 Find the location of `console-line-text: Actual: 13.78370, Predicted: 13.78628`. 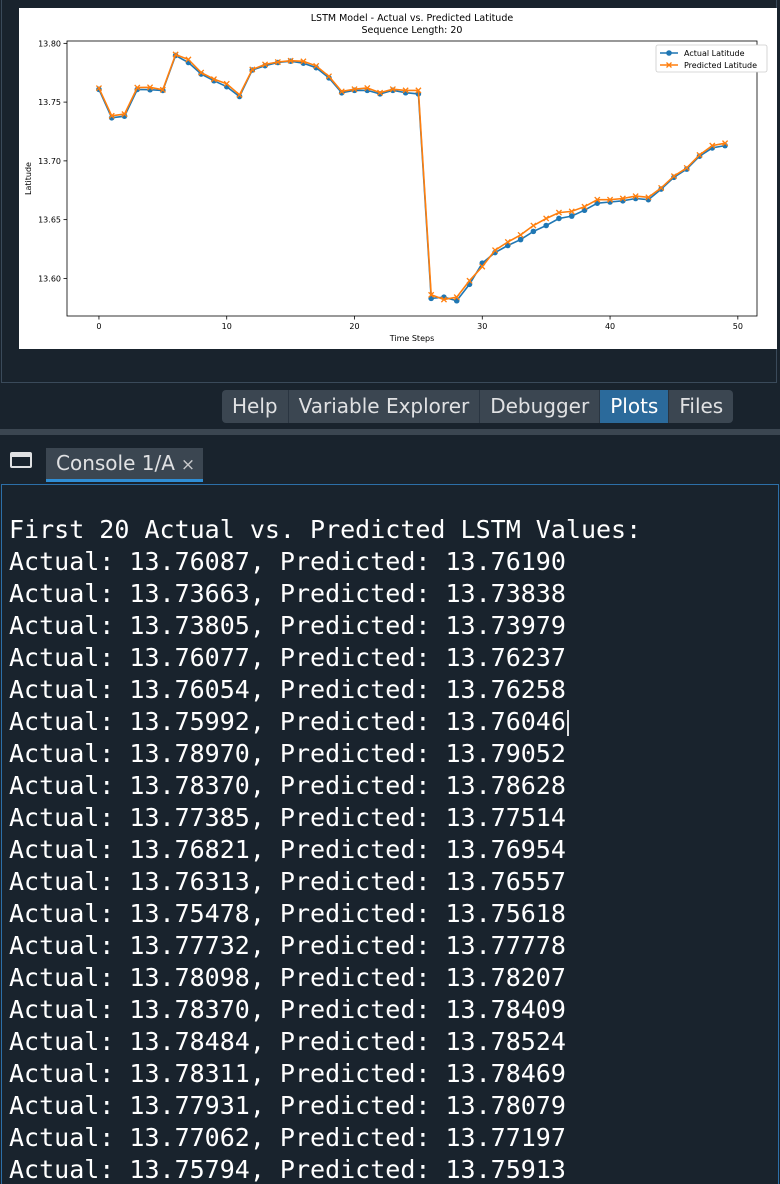

console-line-text: Actual: 13.78370, Predicted: 13.78628 is located at coordinates (287, 785).